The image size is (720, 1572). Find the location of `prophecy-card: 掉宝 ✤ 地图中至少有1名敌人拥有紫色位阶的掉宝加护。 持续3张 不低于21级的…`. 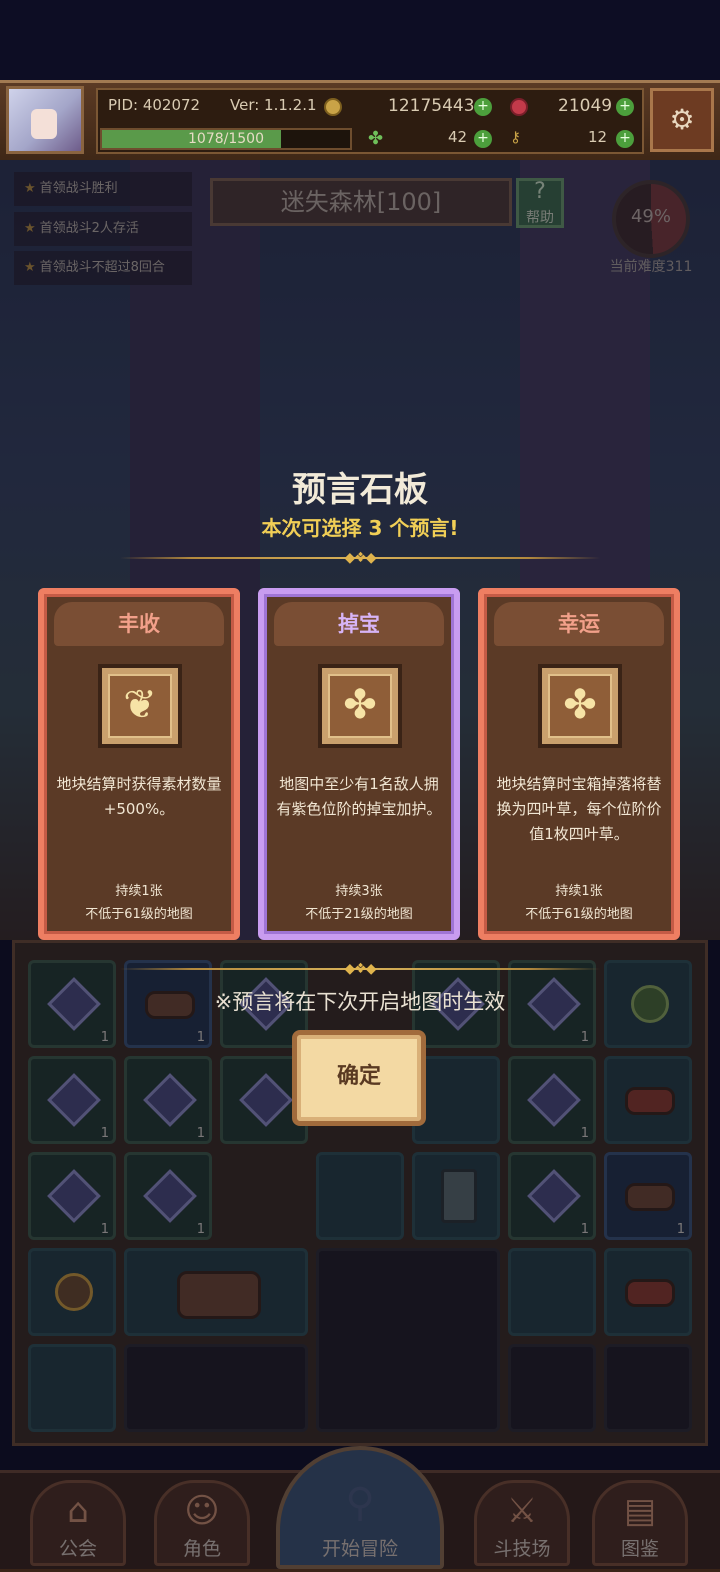

prophecy-card: 掉宝 ✤ 地图中至少有1名敌人拥有紫色位阶的掉宝加护。 持续3张 不低于21级的… is located at coordinates (359, 764).